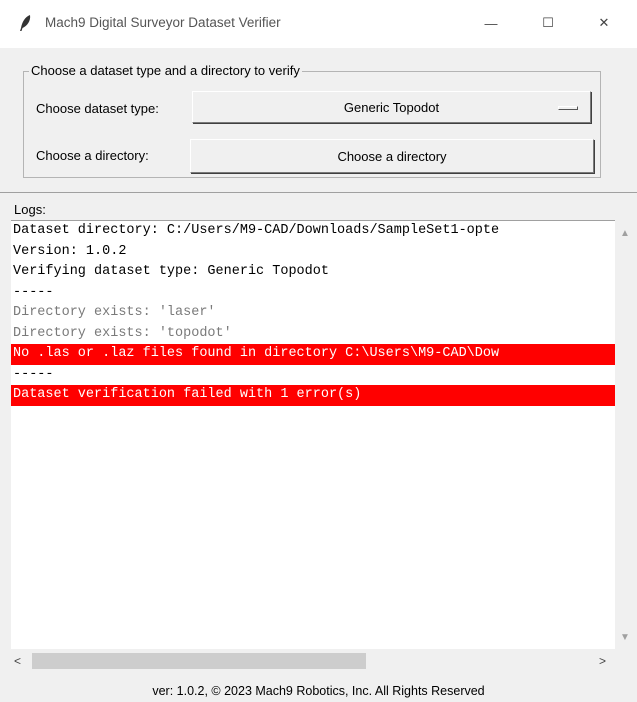  What do you see at coordinates (625, 637) in the screenshot?
I see `scroll-down-icon: ▼` at bounding box center [625, 637].